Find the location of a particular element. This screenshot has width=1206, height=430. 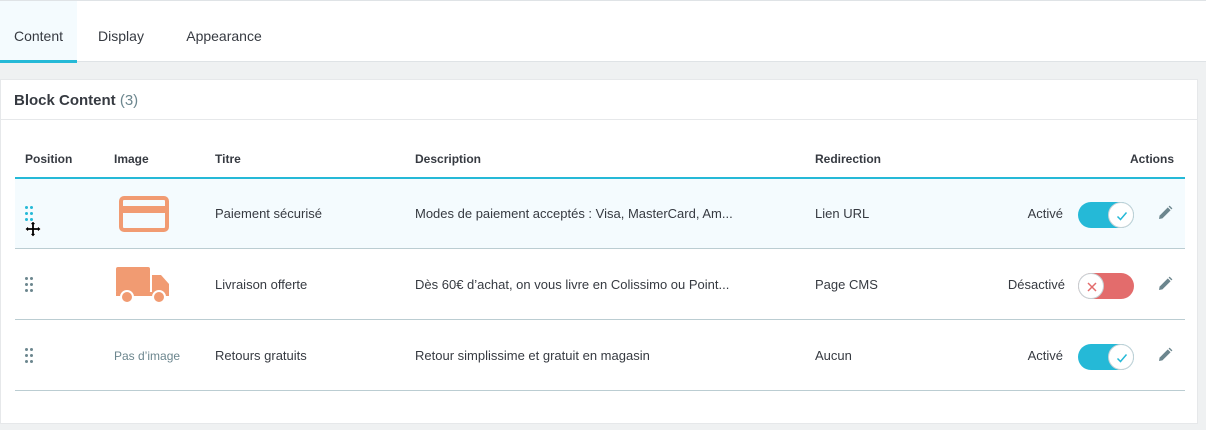

panel-header: Block Content (3) is located at coordinates (599, 100).